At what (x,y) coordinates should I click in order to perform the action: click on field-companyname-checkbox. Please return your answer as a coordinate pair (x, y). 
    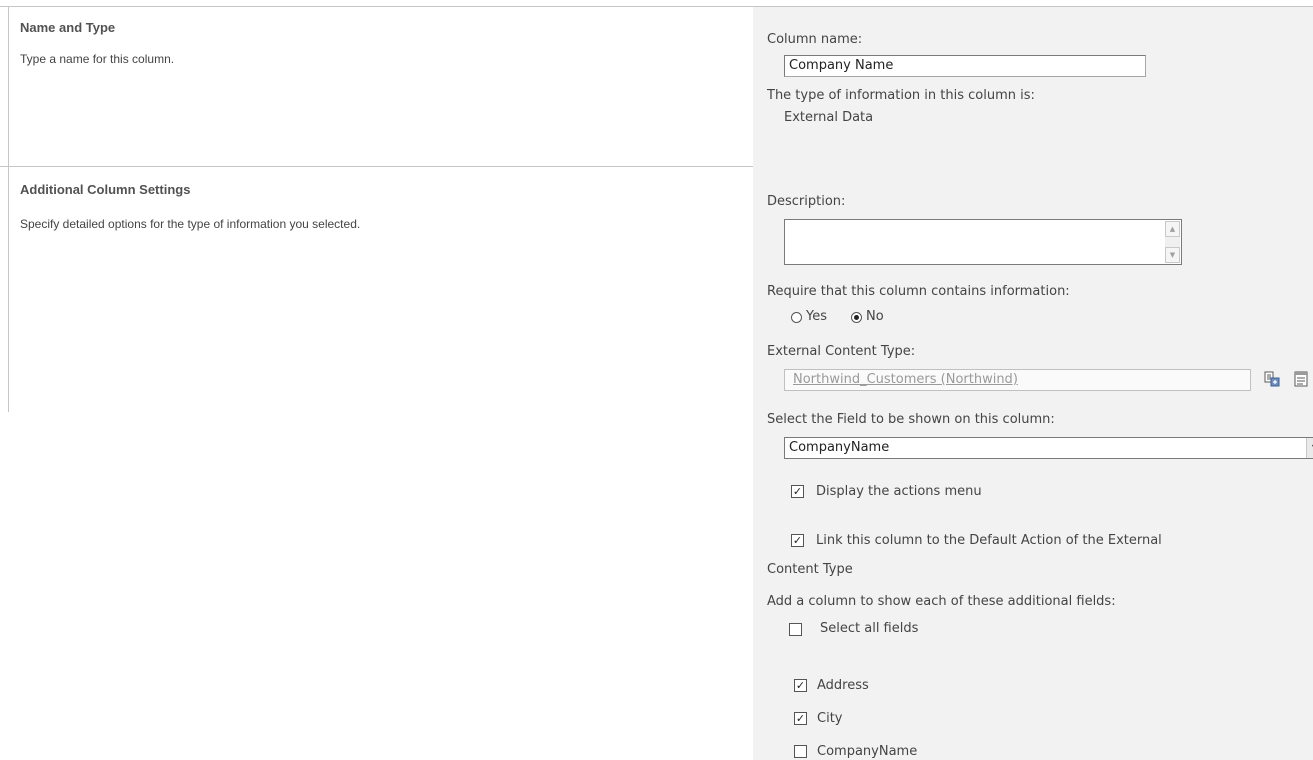
    Looking at the image, I should click on (800, 751).